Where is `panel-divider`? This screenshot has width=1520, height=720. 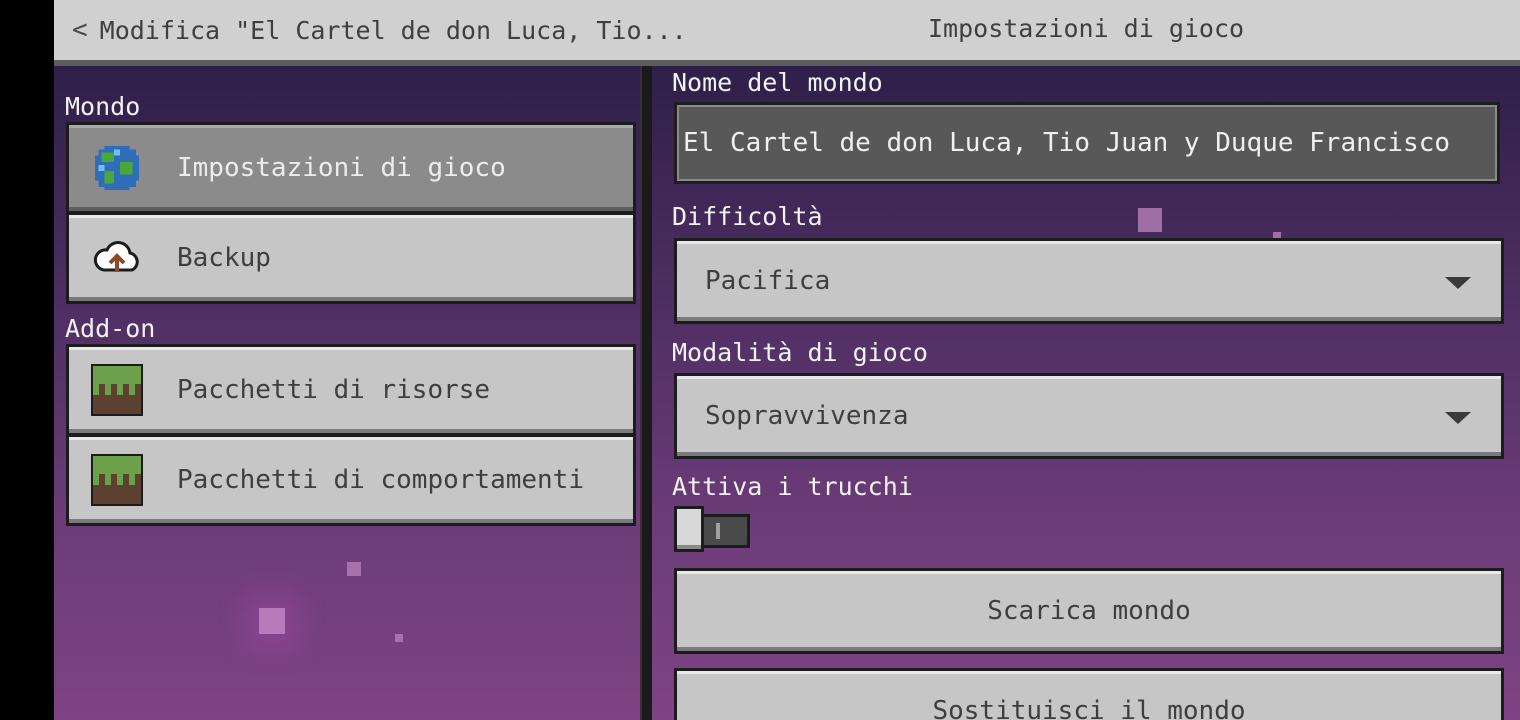
panel-divider is located at coordinates (646, 393).